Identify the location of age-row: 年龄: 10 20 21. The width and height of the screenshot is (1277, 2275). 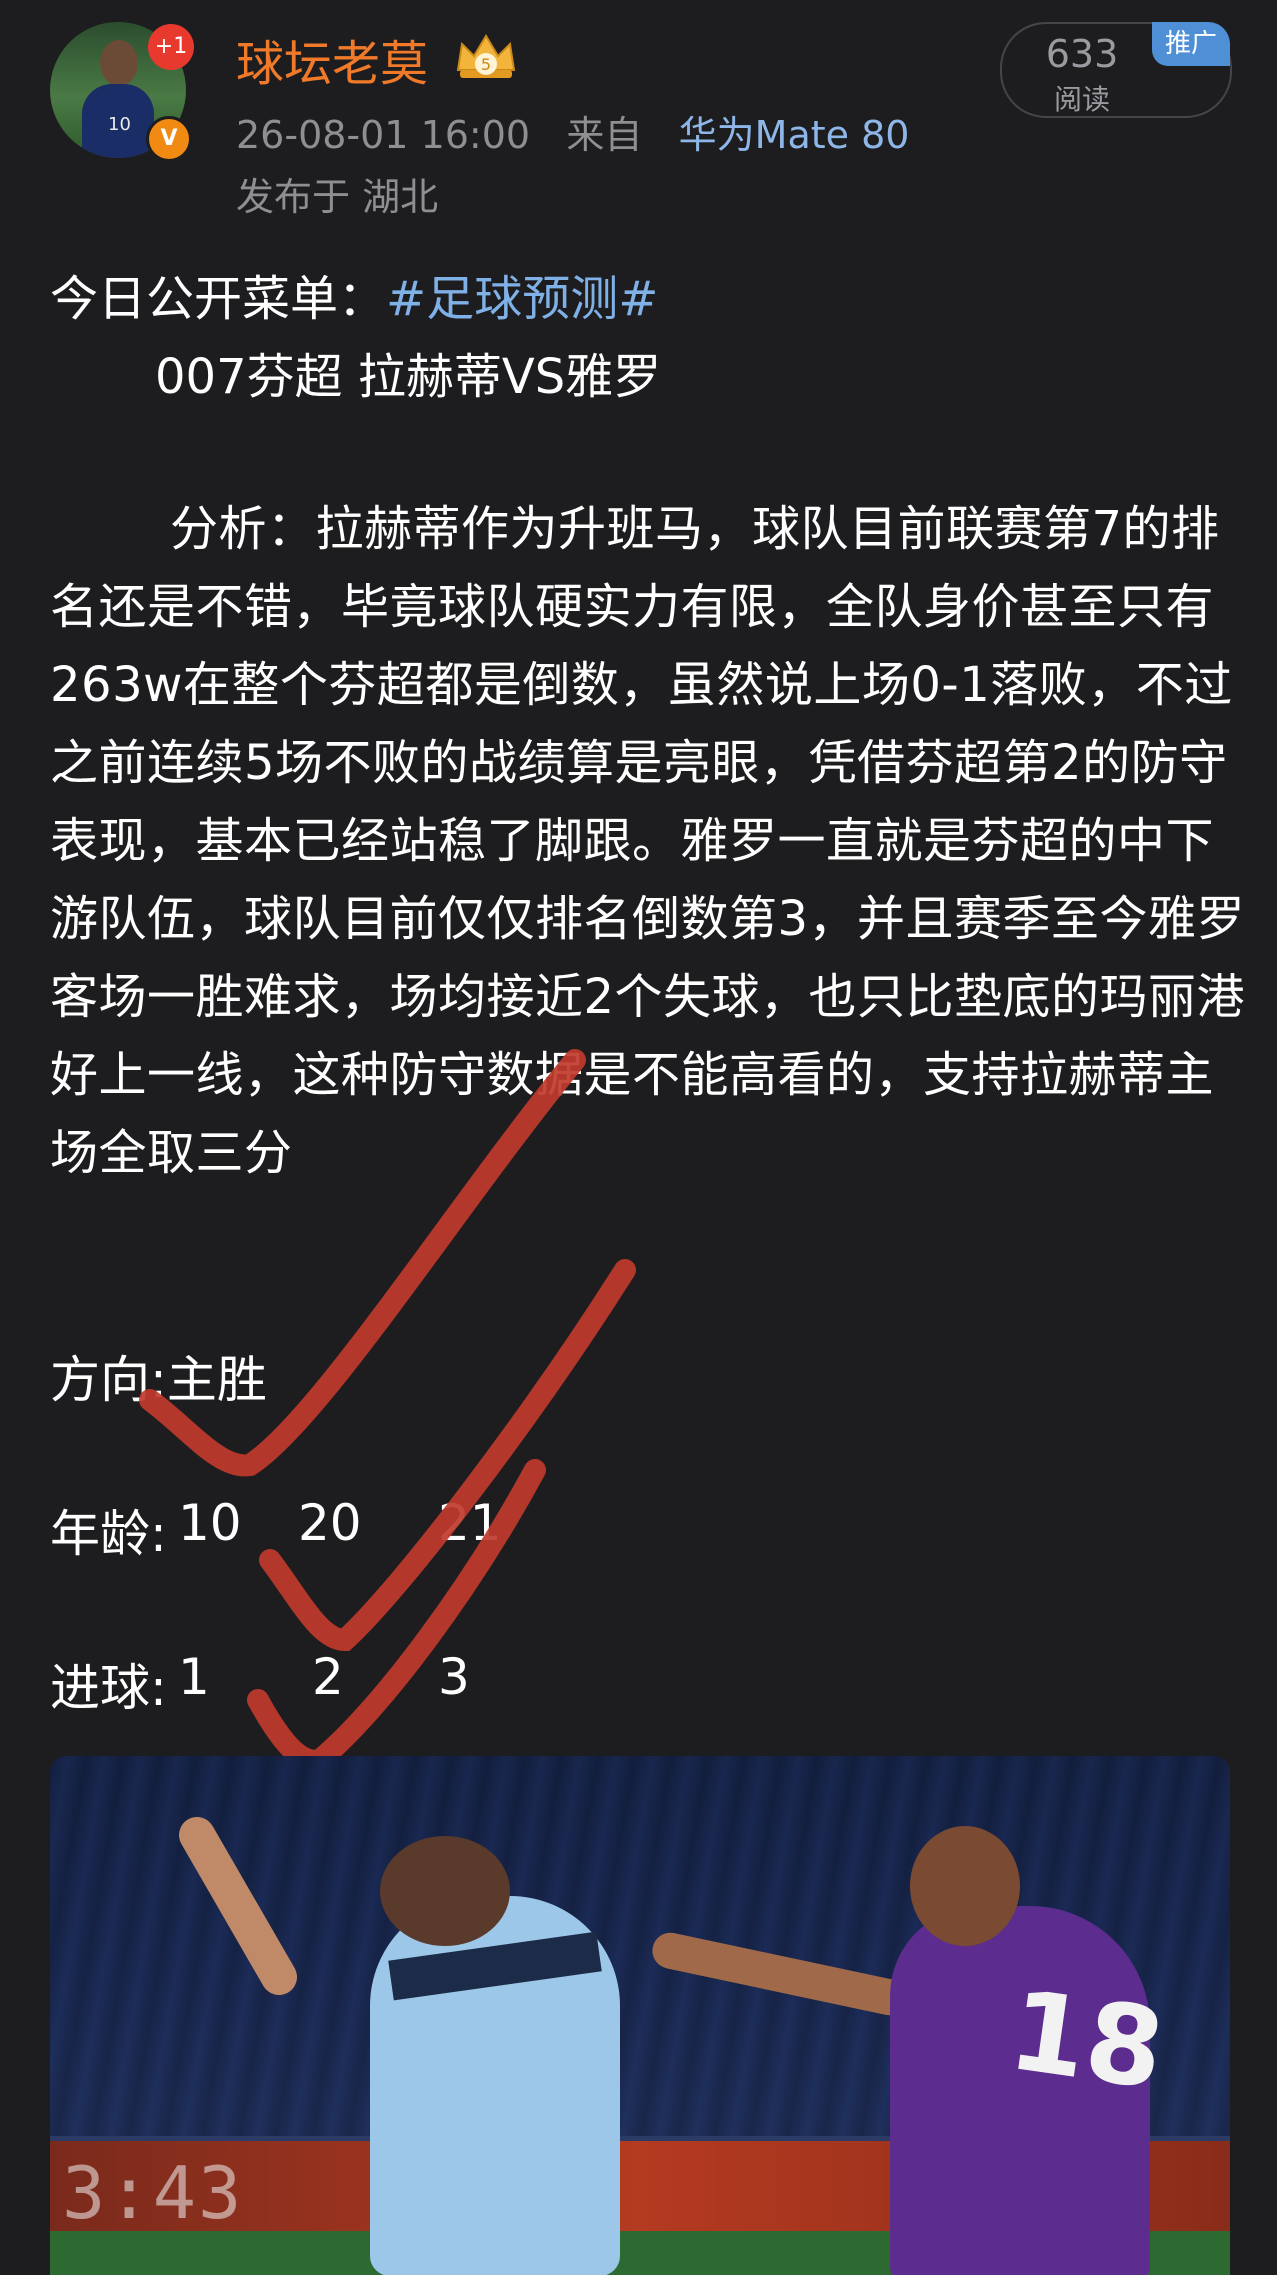
(350, 1528).